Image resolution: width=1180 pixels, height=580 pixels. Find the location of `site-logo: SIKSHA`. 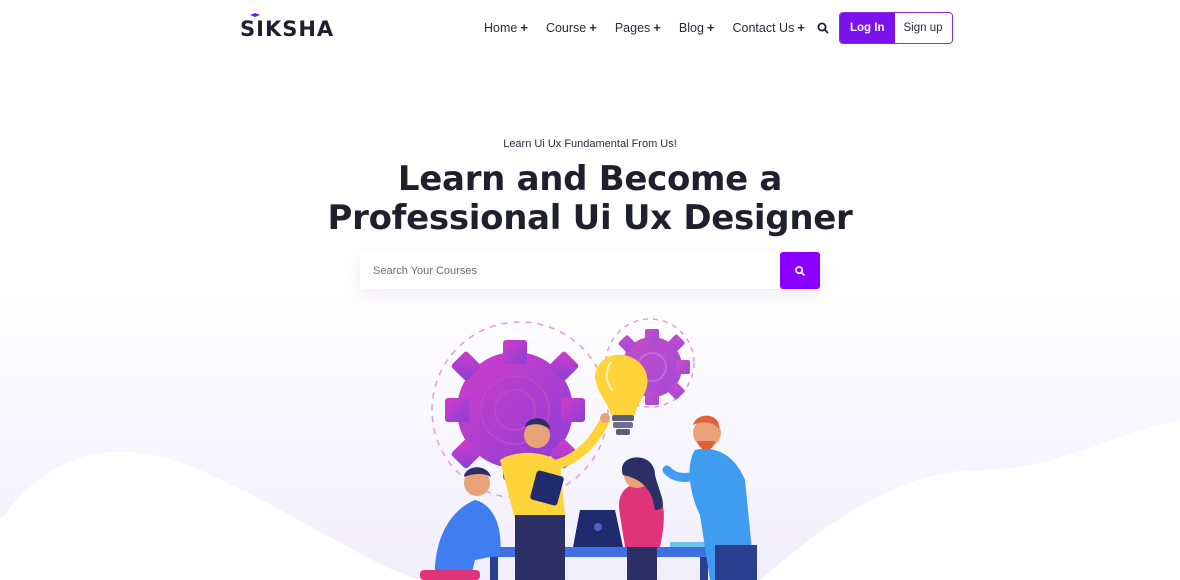

site-logo: SIKSHA is located at coordinates (287, 27).